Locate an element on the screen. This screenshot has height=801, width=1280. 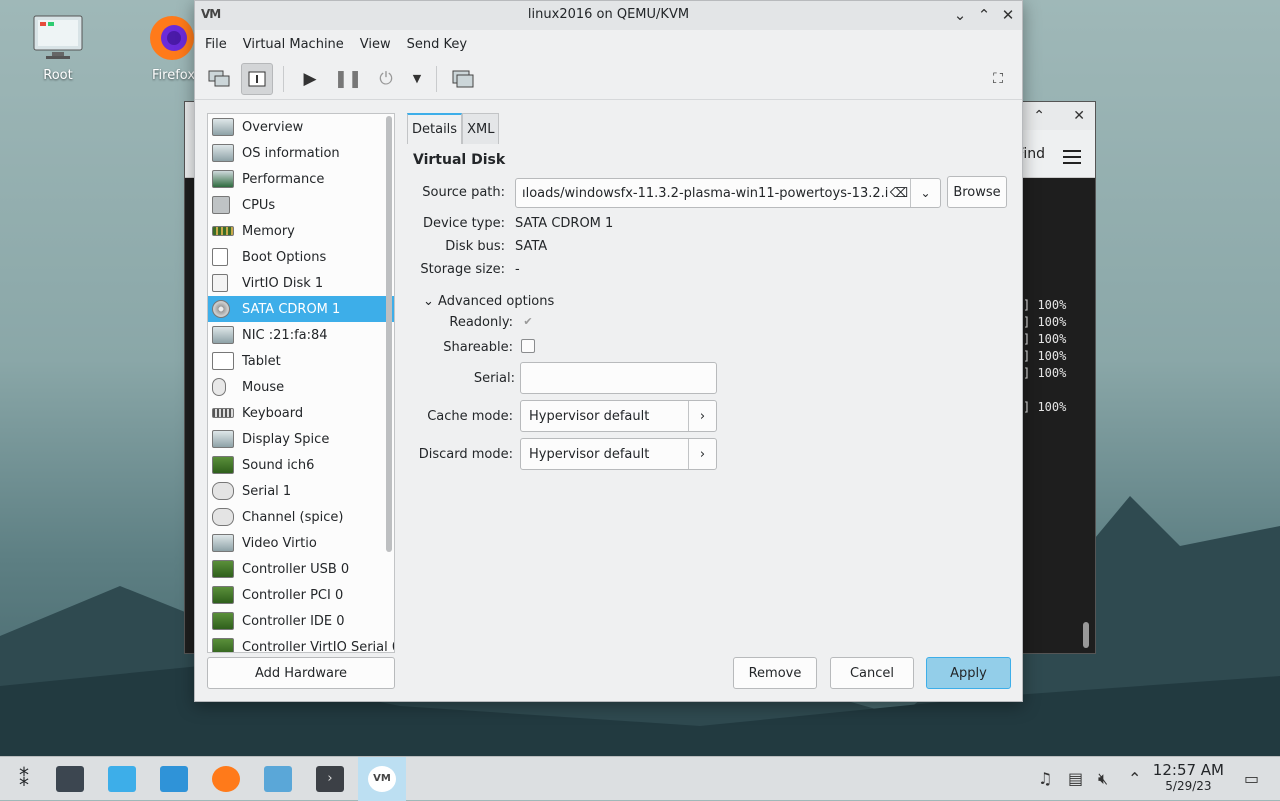
vm-icon: VM is located at coordinates (382, 779).